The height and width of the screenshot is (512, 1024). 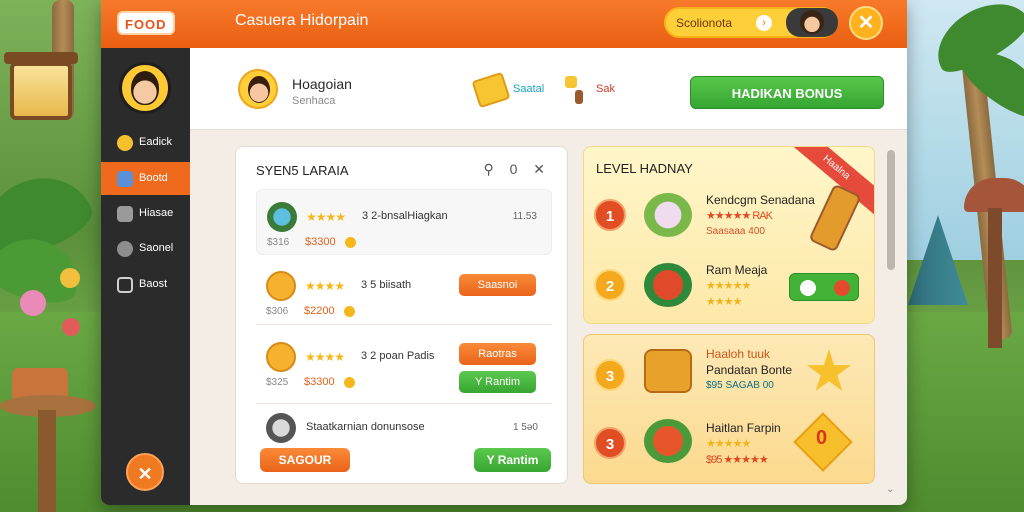 What do you see at coordinates (605, 89) in the screenshot?
I see `tool-label: Sak` at bounding box center [605, 89].